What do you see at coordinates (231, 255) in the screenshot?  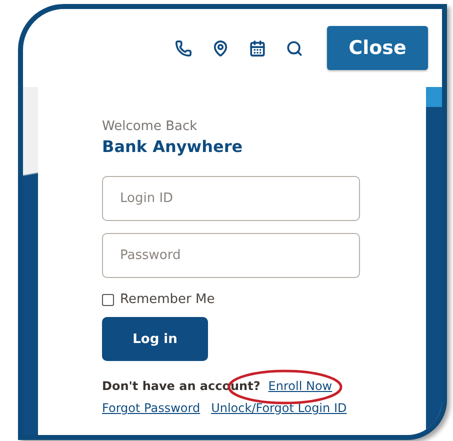 I see `password-field: Password` at bounding box center [231, 255].